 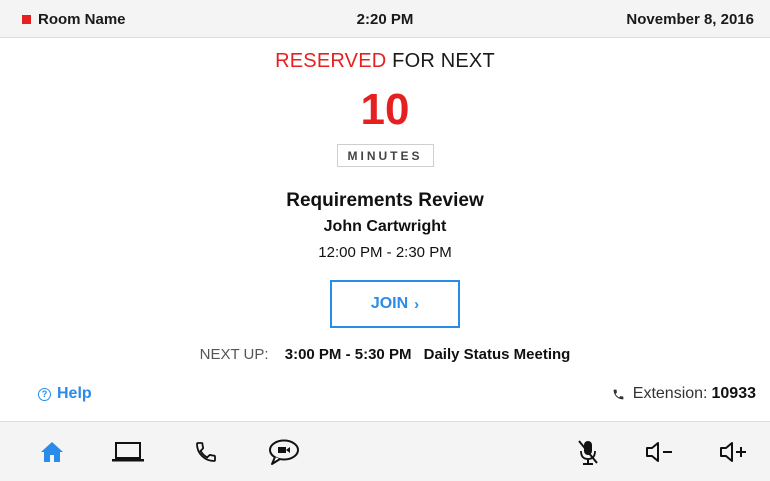 What do you see at coordinates (82, 19) in the screenshot?
I see `room-name-label: Room Name` at bounding box center [82, 19].